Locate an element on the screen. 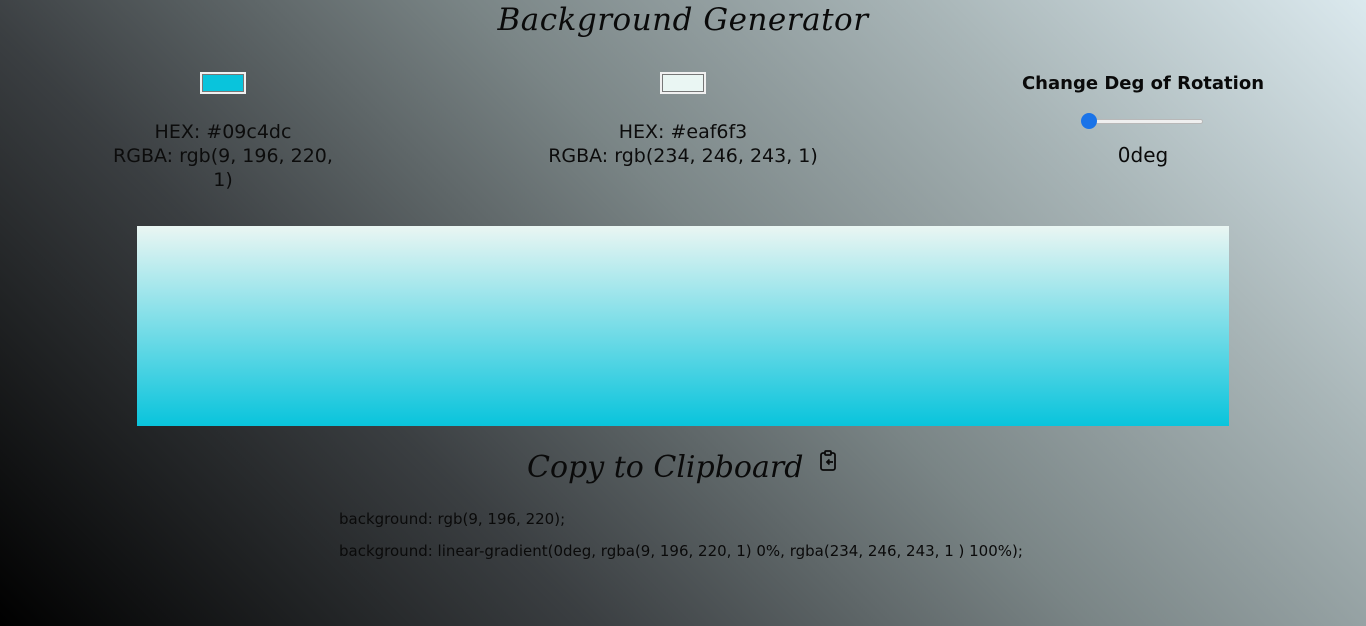 Image resolution: width=1366 pixels, height=626 pixels. color-2-hex: HEX: #eaf6f3 is located at coordinates (683, 132).